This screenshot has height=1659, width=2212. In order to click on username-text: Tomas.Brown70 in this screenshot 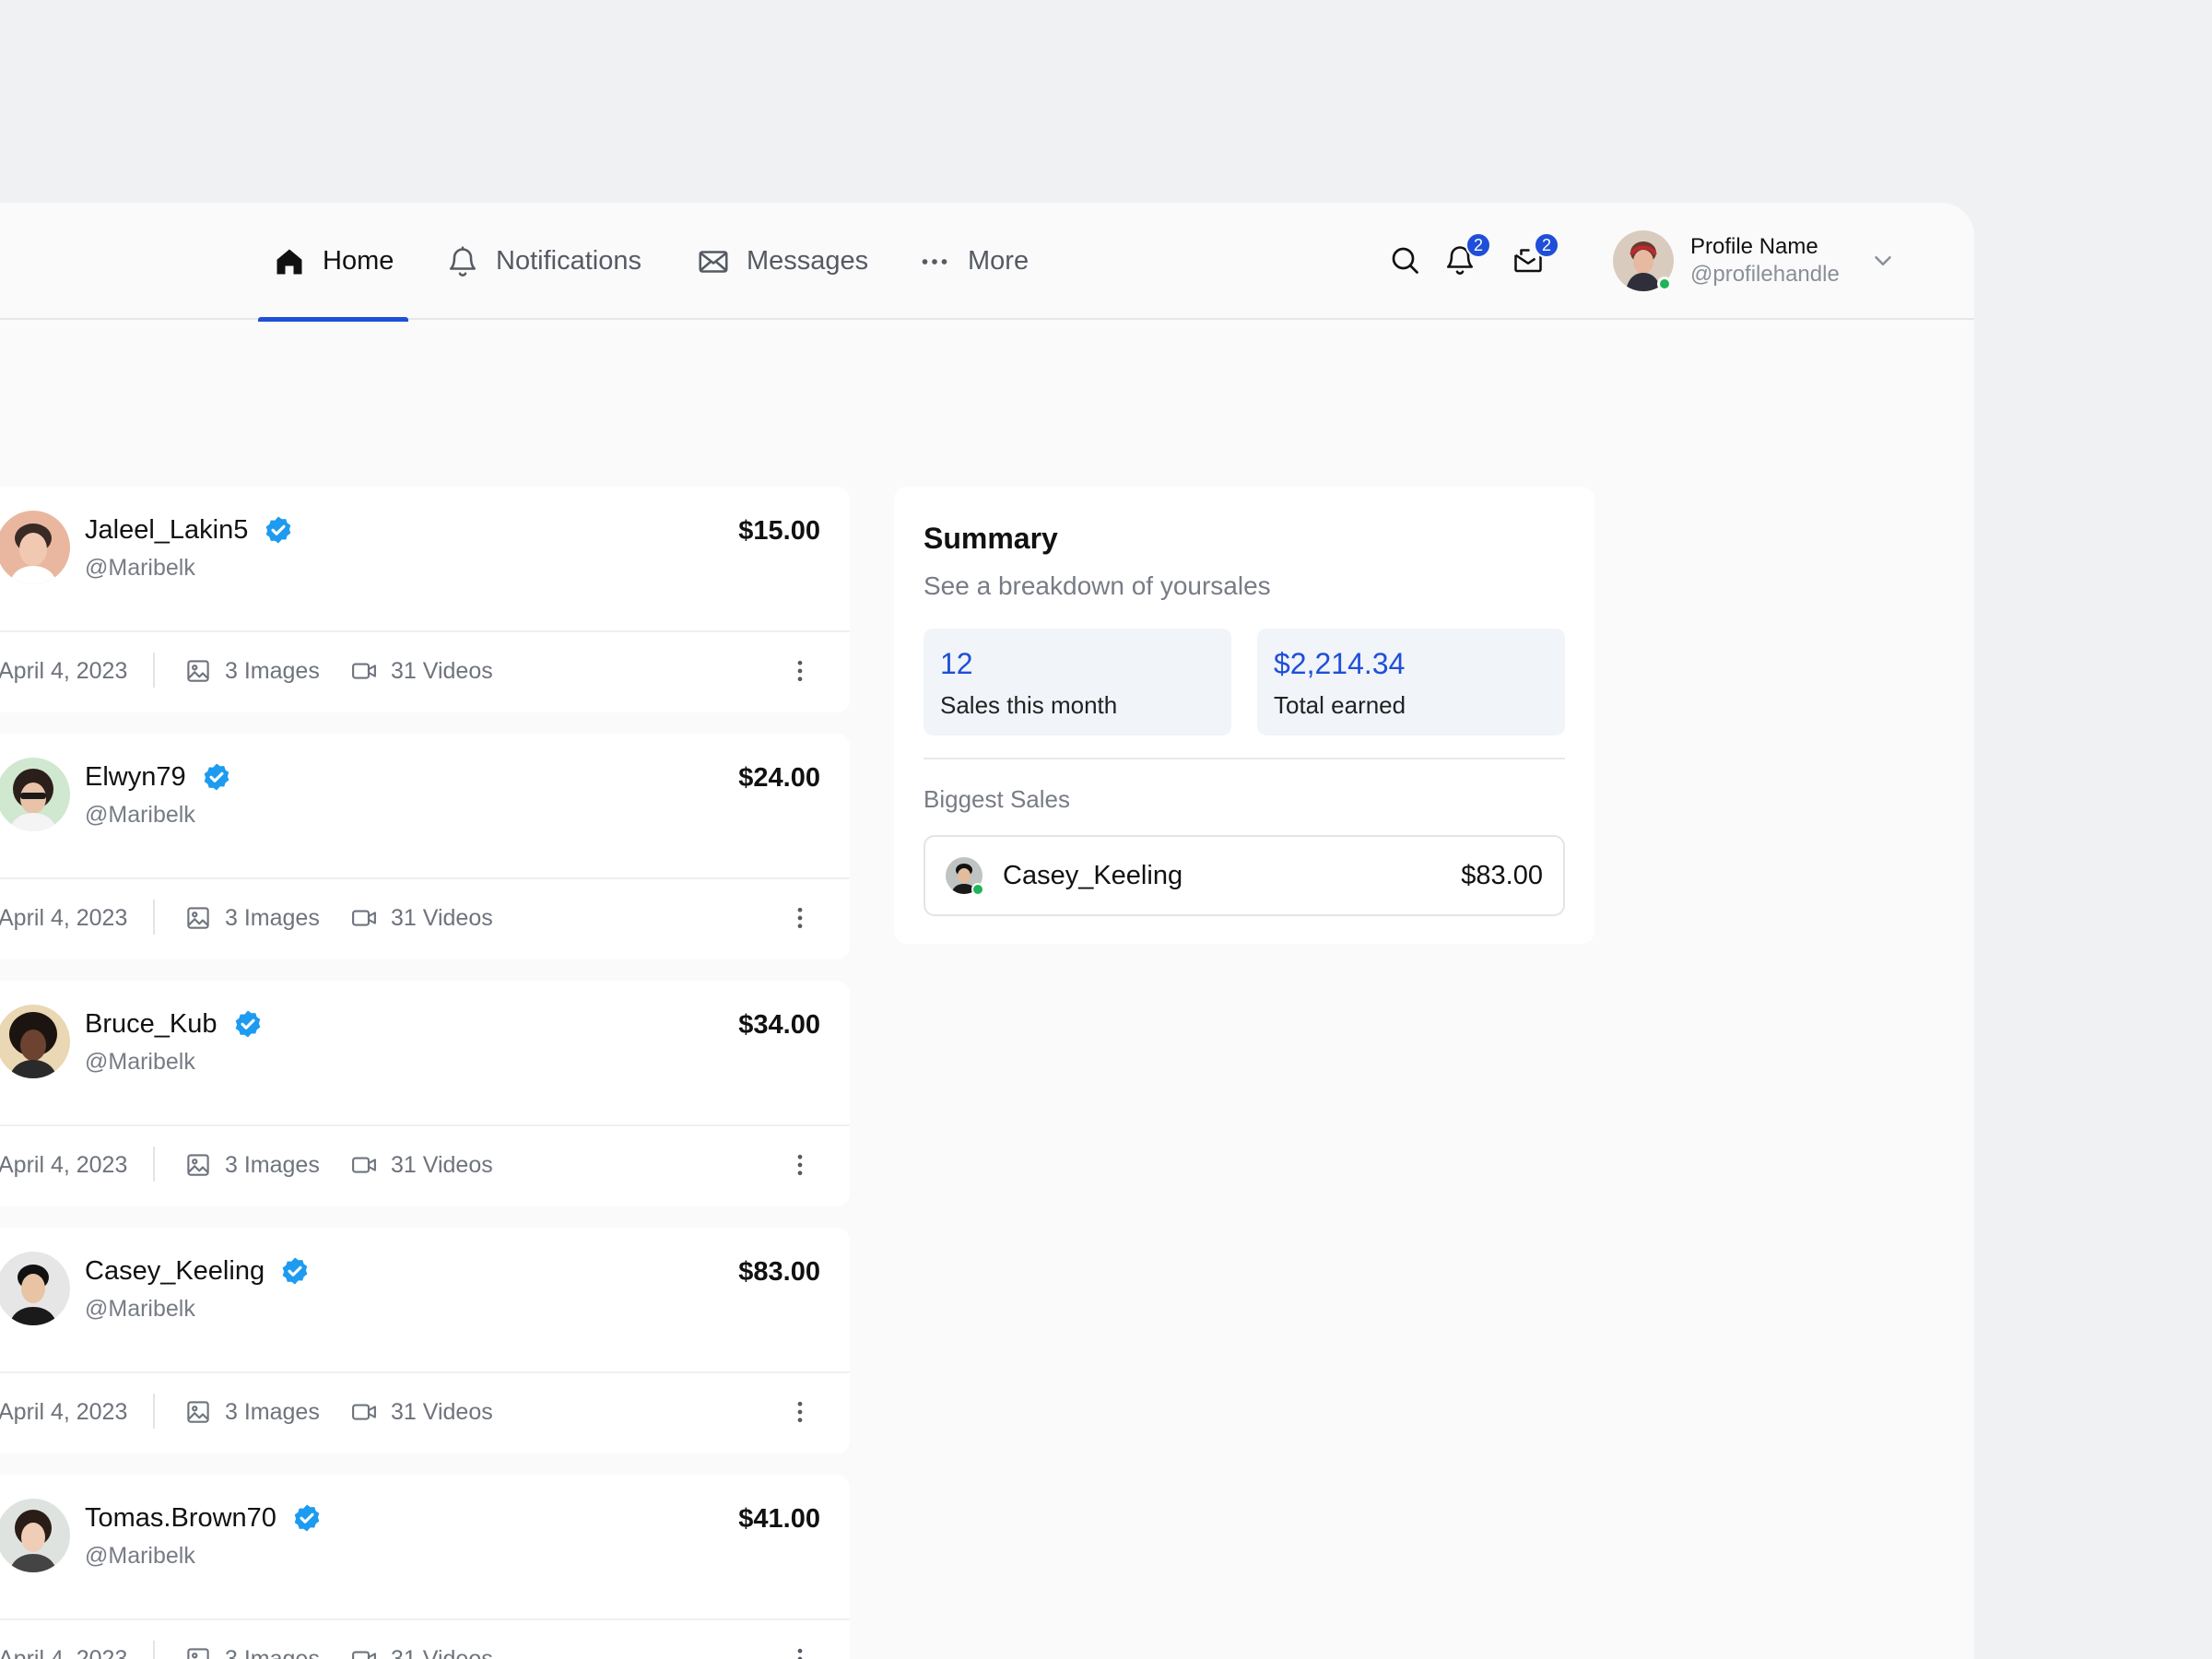, I will do `click(180, 1517)`.